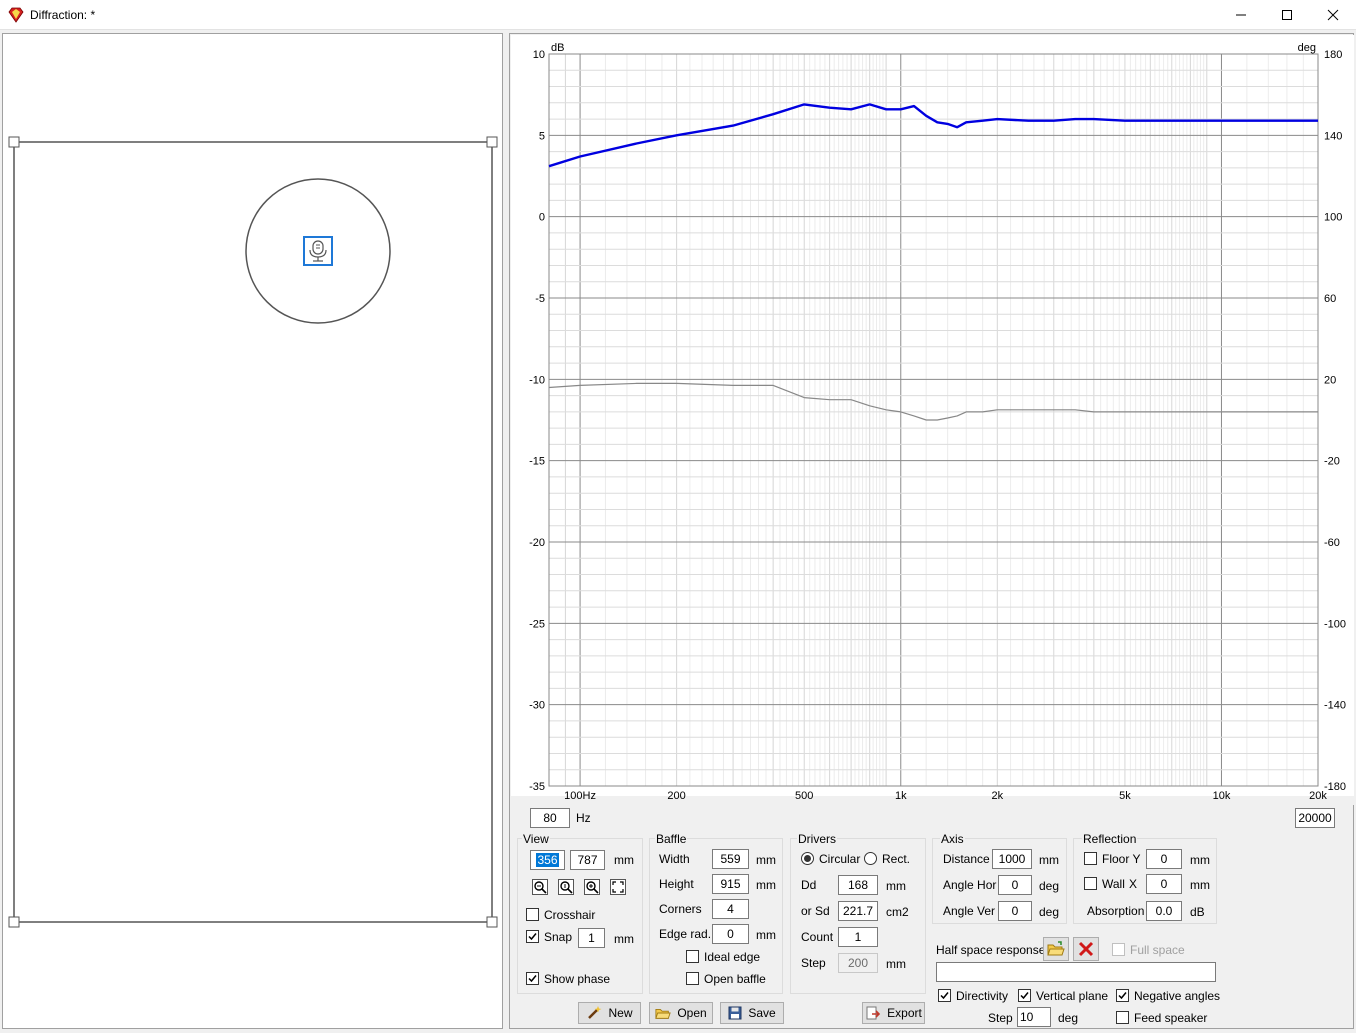 This screenshot has width=1356, height=1033. Describe the element at coordinates (969, 911) in the screenshot. I see `angle-ver-label: Angle Ver` at that location.